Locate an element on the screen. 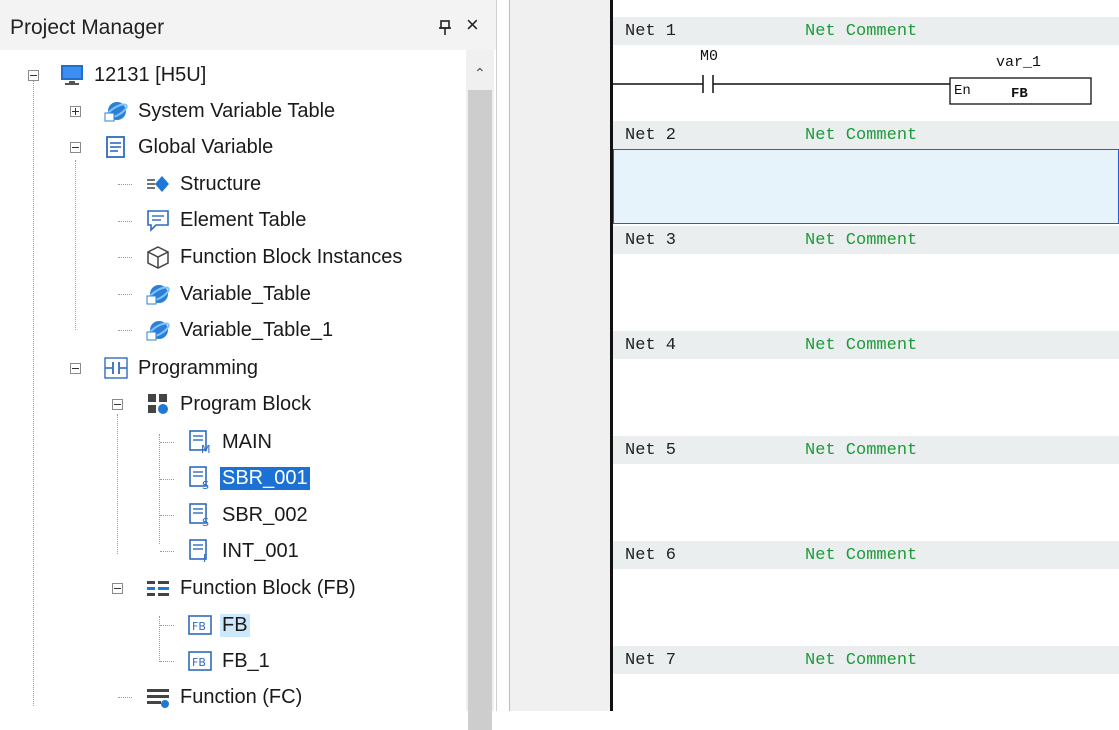 The width and height of the screenshot is (1119, 730). project-manager-titlebar: Project Manager × is located at coordinates (248, 25).